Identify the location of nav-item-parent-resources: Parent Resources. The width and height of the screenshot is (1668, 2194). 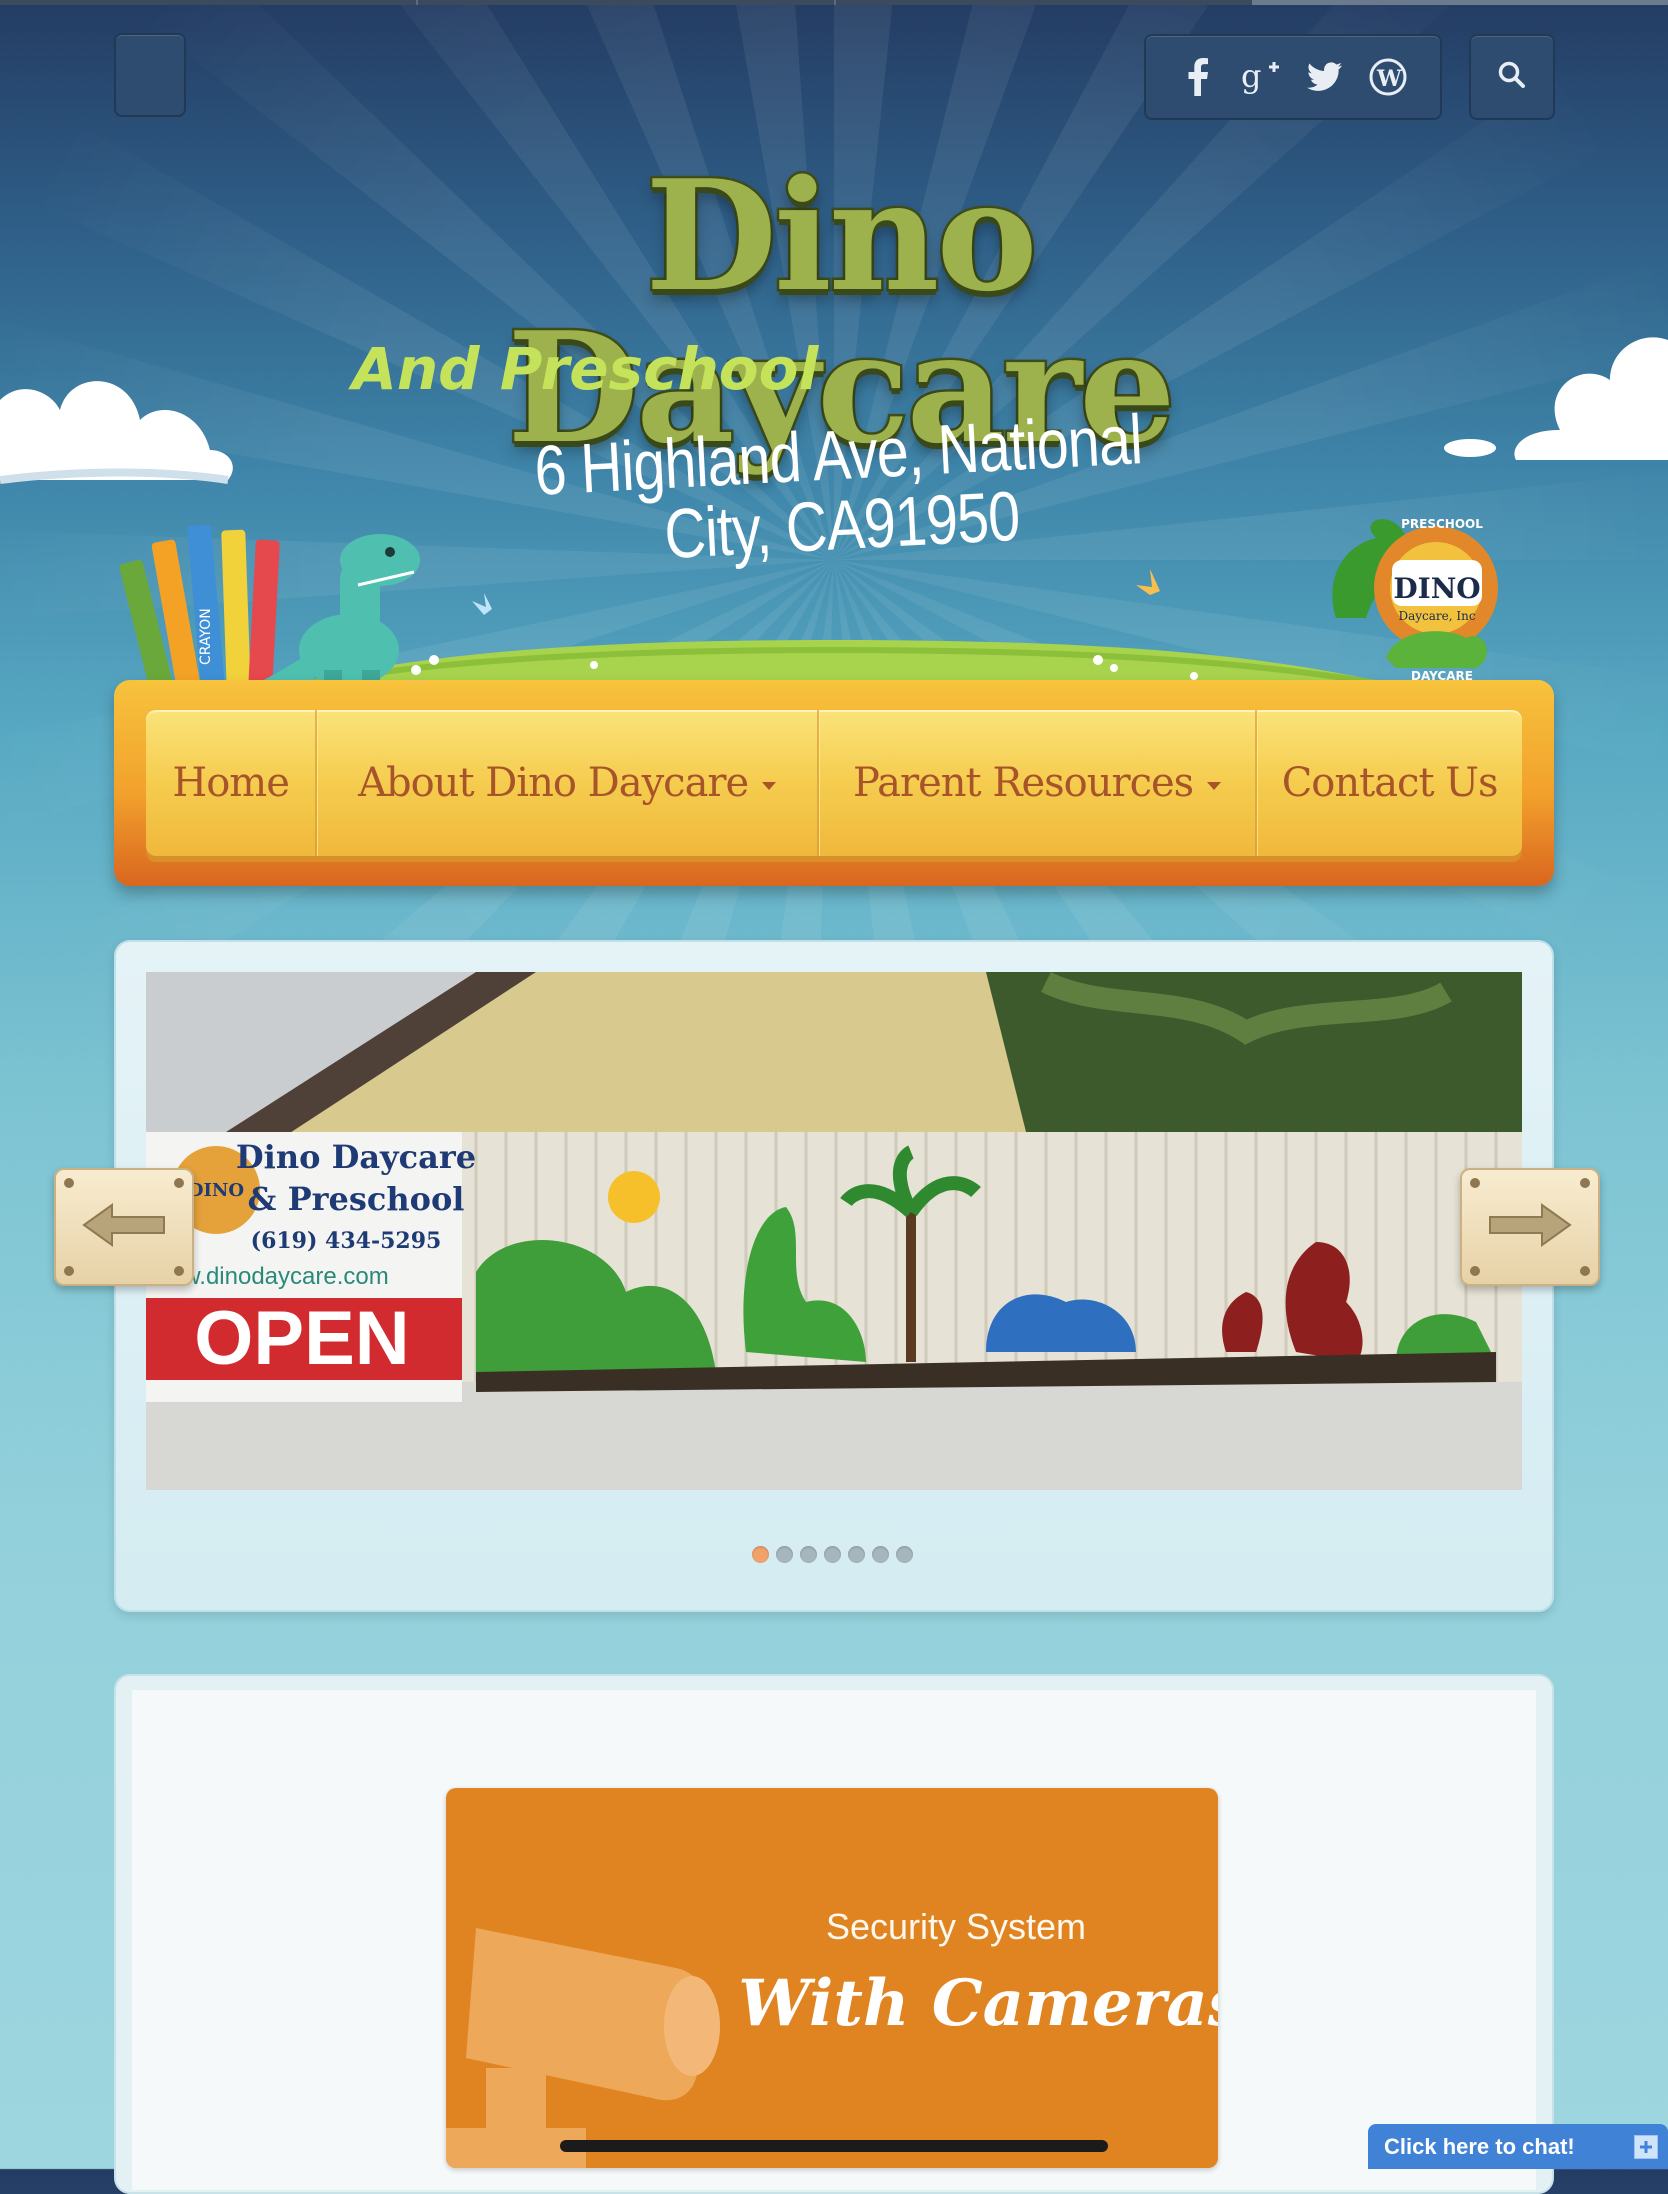
(1038, 783).